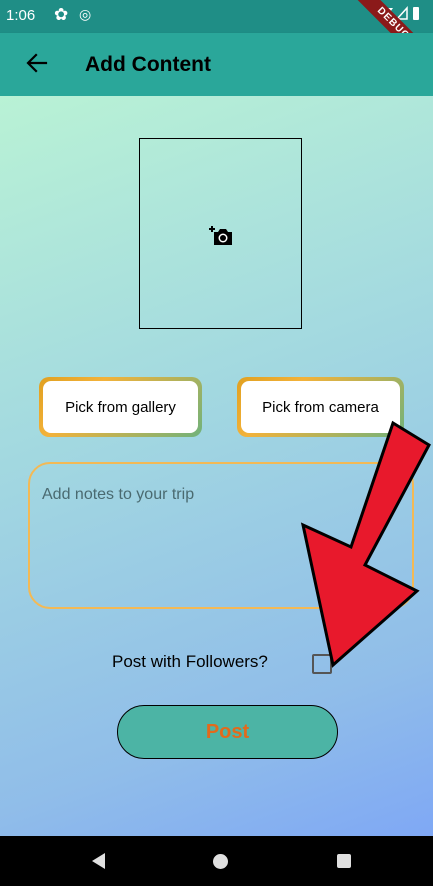  I want to click on status-time: 1:06, so click(21, 15).